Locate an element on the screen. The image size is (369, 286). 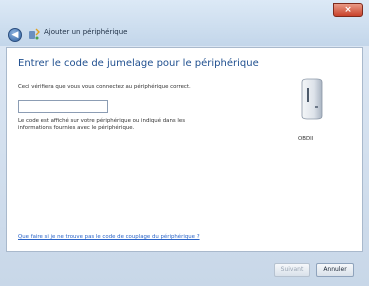
cancel-button: Annuler is located at coordinates (335, 270).